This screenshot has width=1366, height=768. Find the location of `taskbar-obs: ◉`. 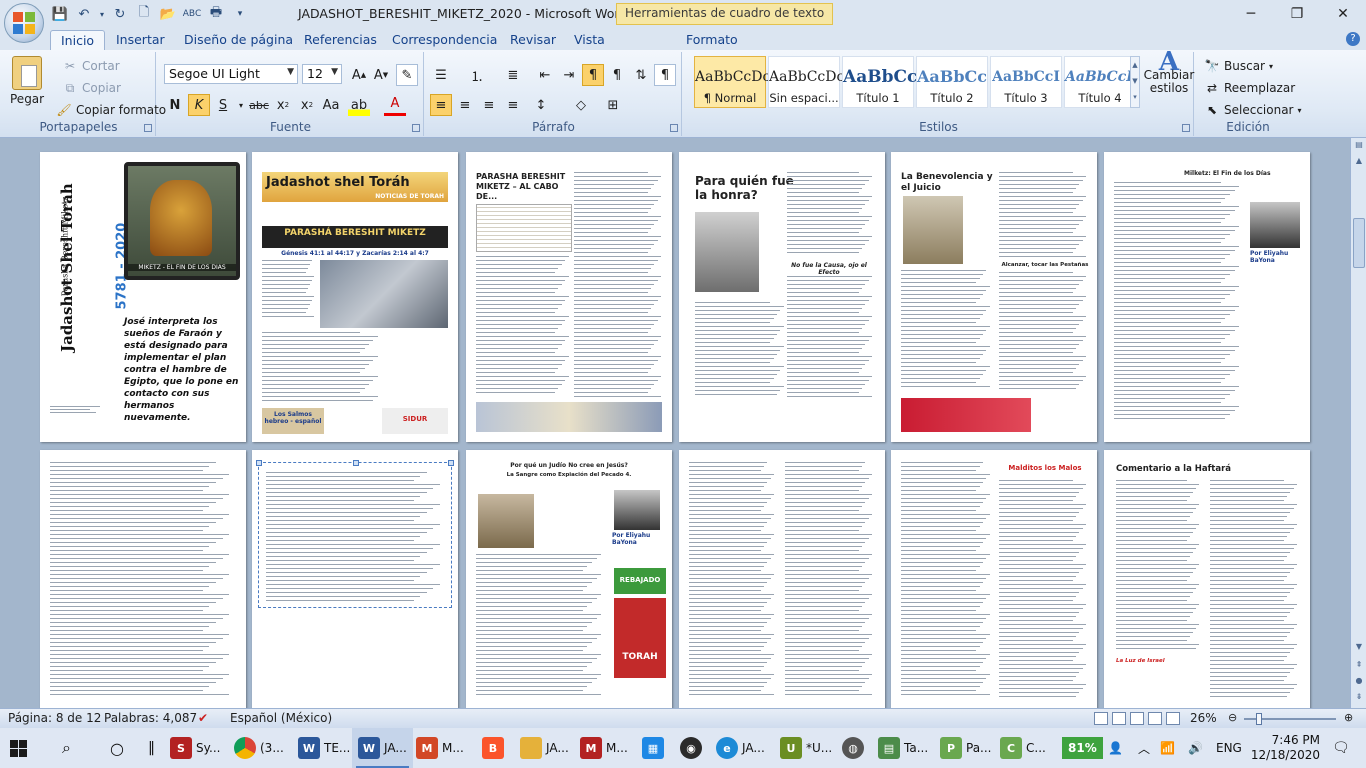

taskbar-obs: ◉ is located at coordinates (691, 748).